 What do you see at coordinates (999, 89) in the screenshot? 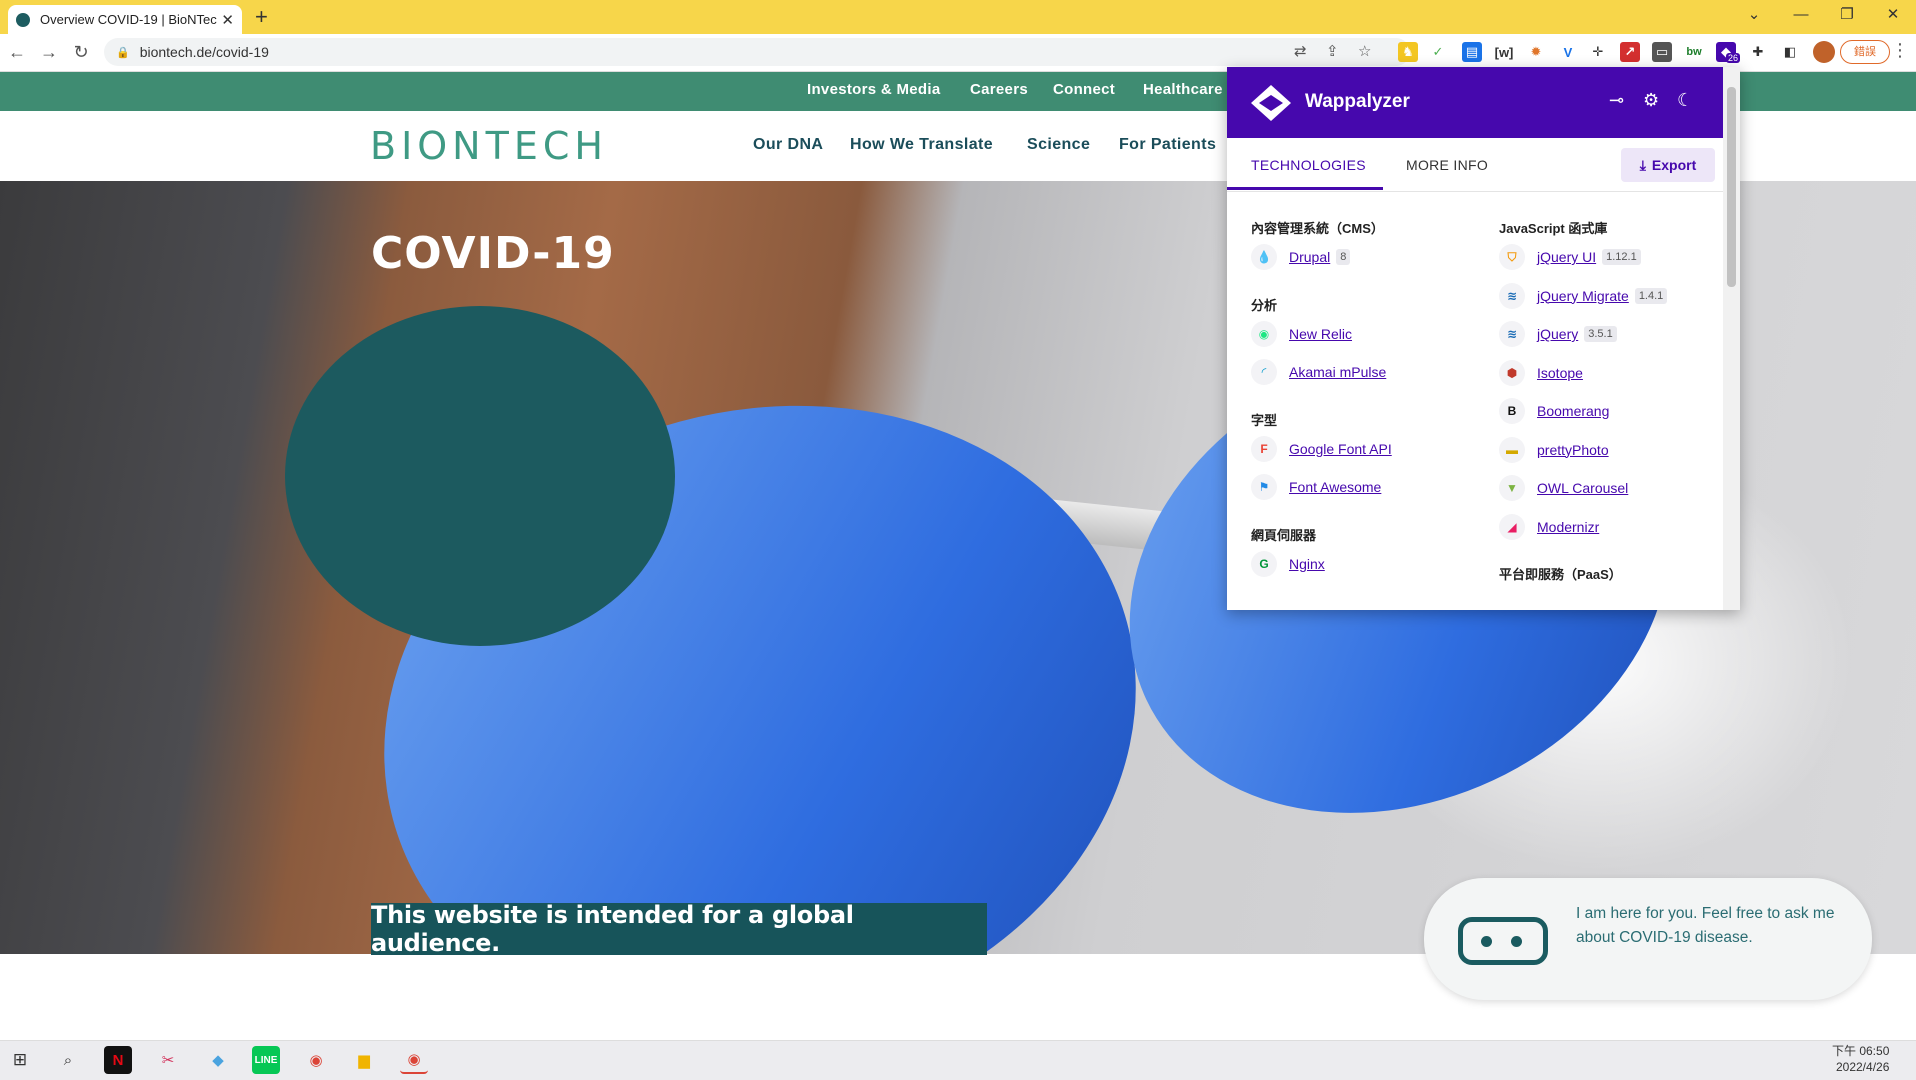
I see `nav-careers: Careers` at bounding box center [999, 89].